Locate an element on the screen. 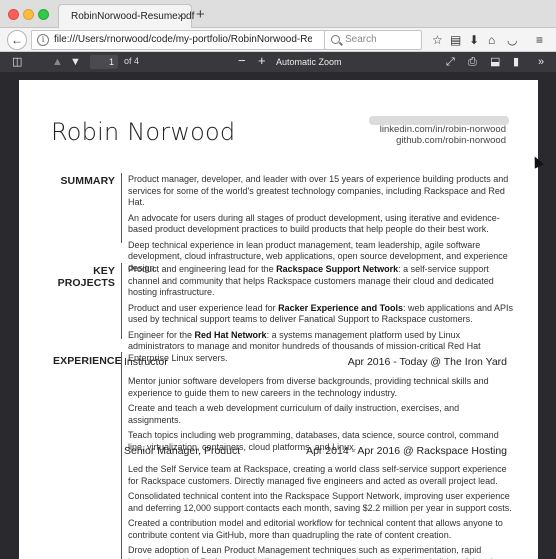 This screenshot has height=559, width=556. job-title: Senior Manager, Product is located at coordinates (182, 451).